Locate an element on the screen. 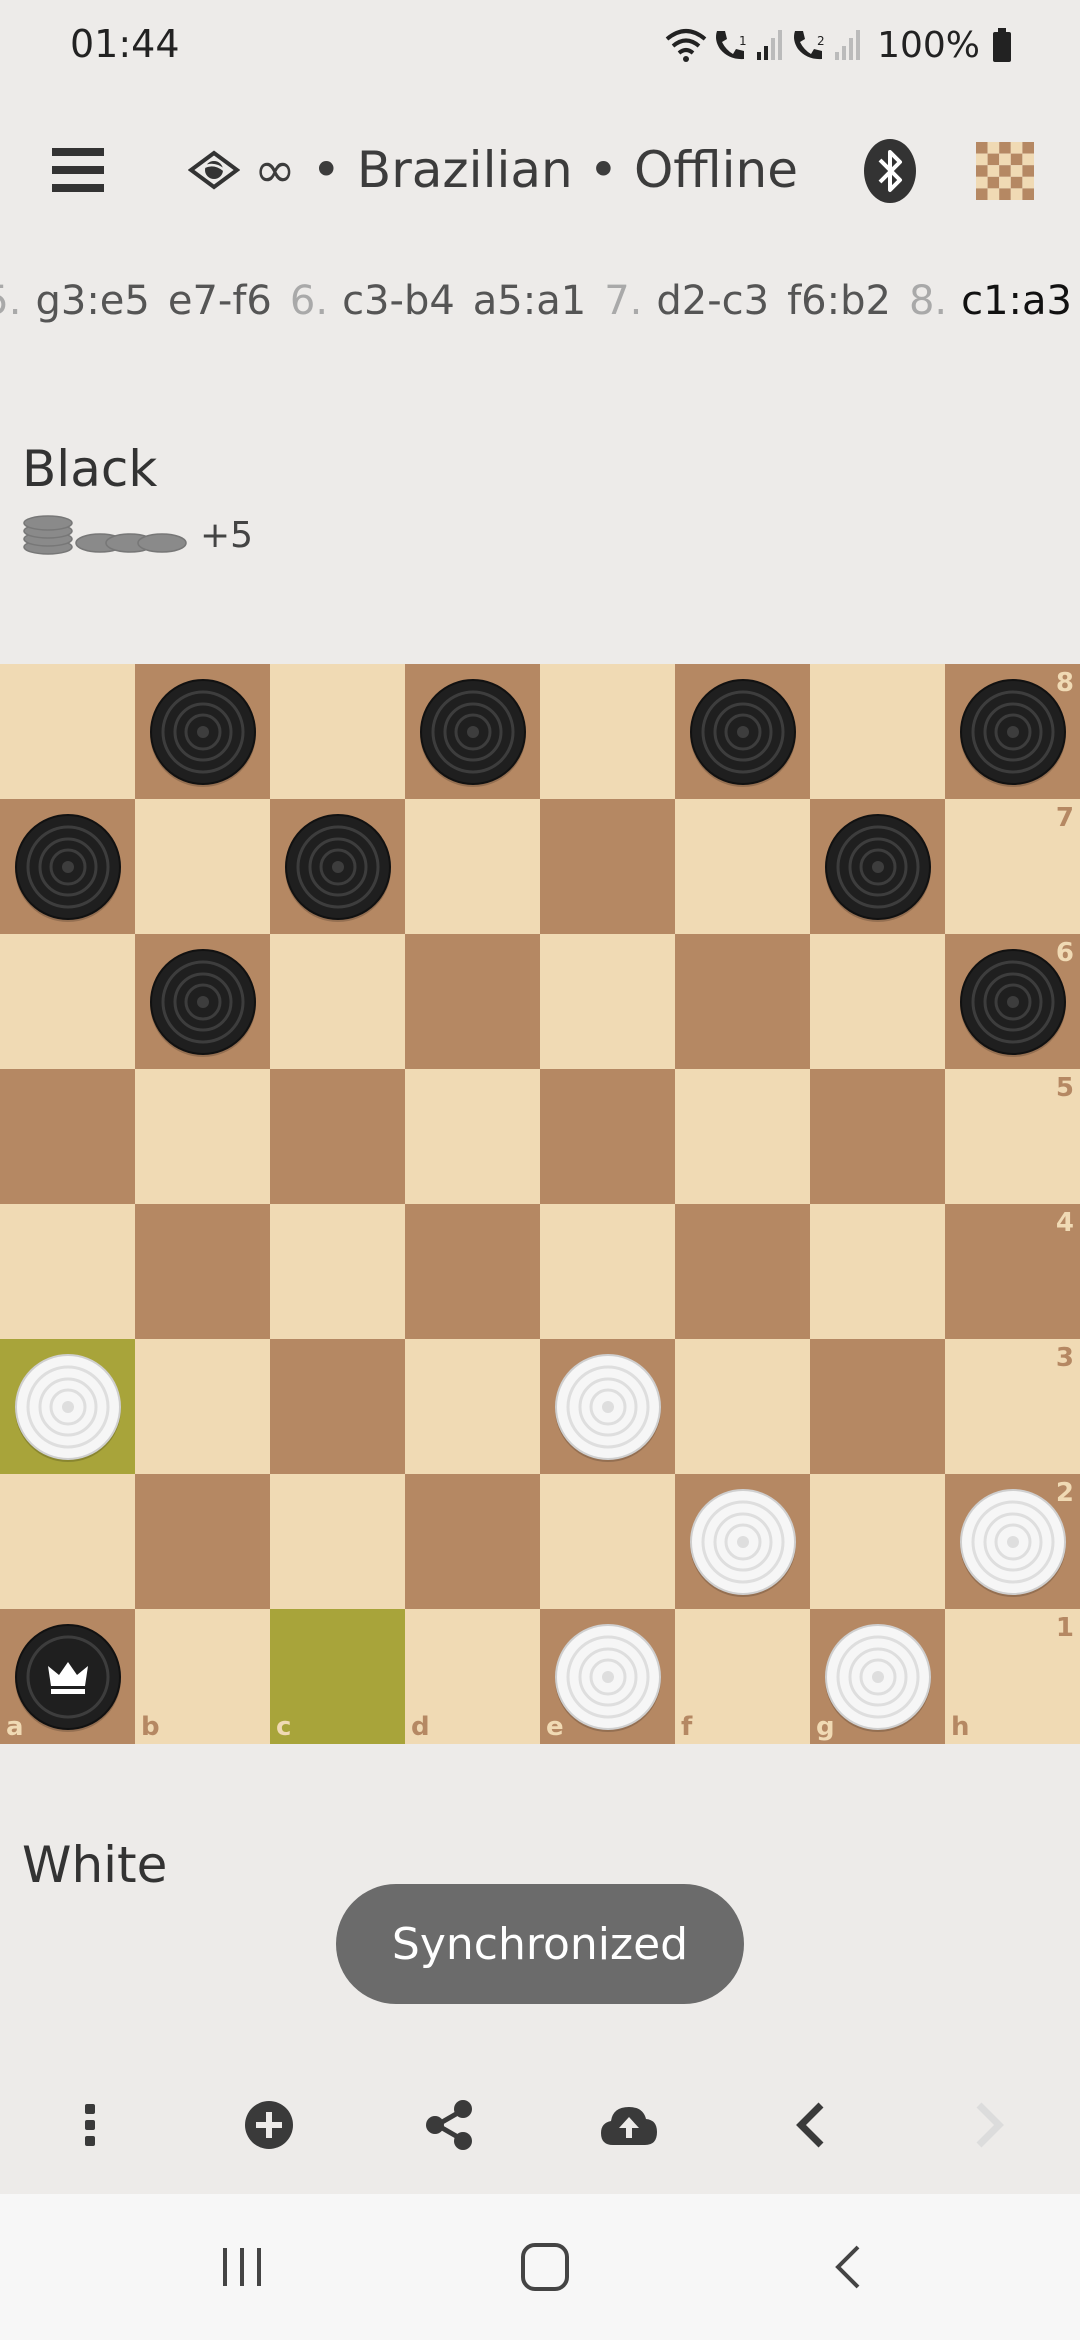  square-g1: g is located at coordinates (877, 1676).